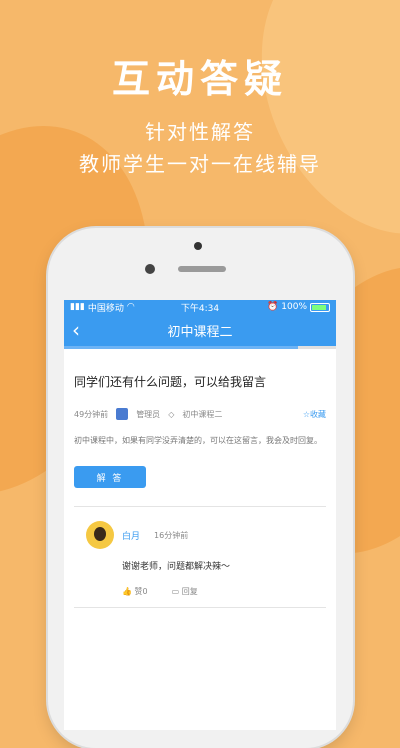  What do you see at coordinates (150, 269) in the screenshot?
I see `front-camera-icon` at bounding box center [150, 269].